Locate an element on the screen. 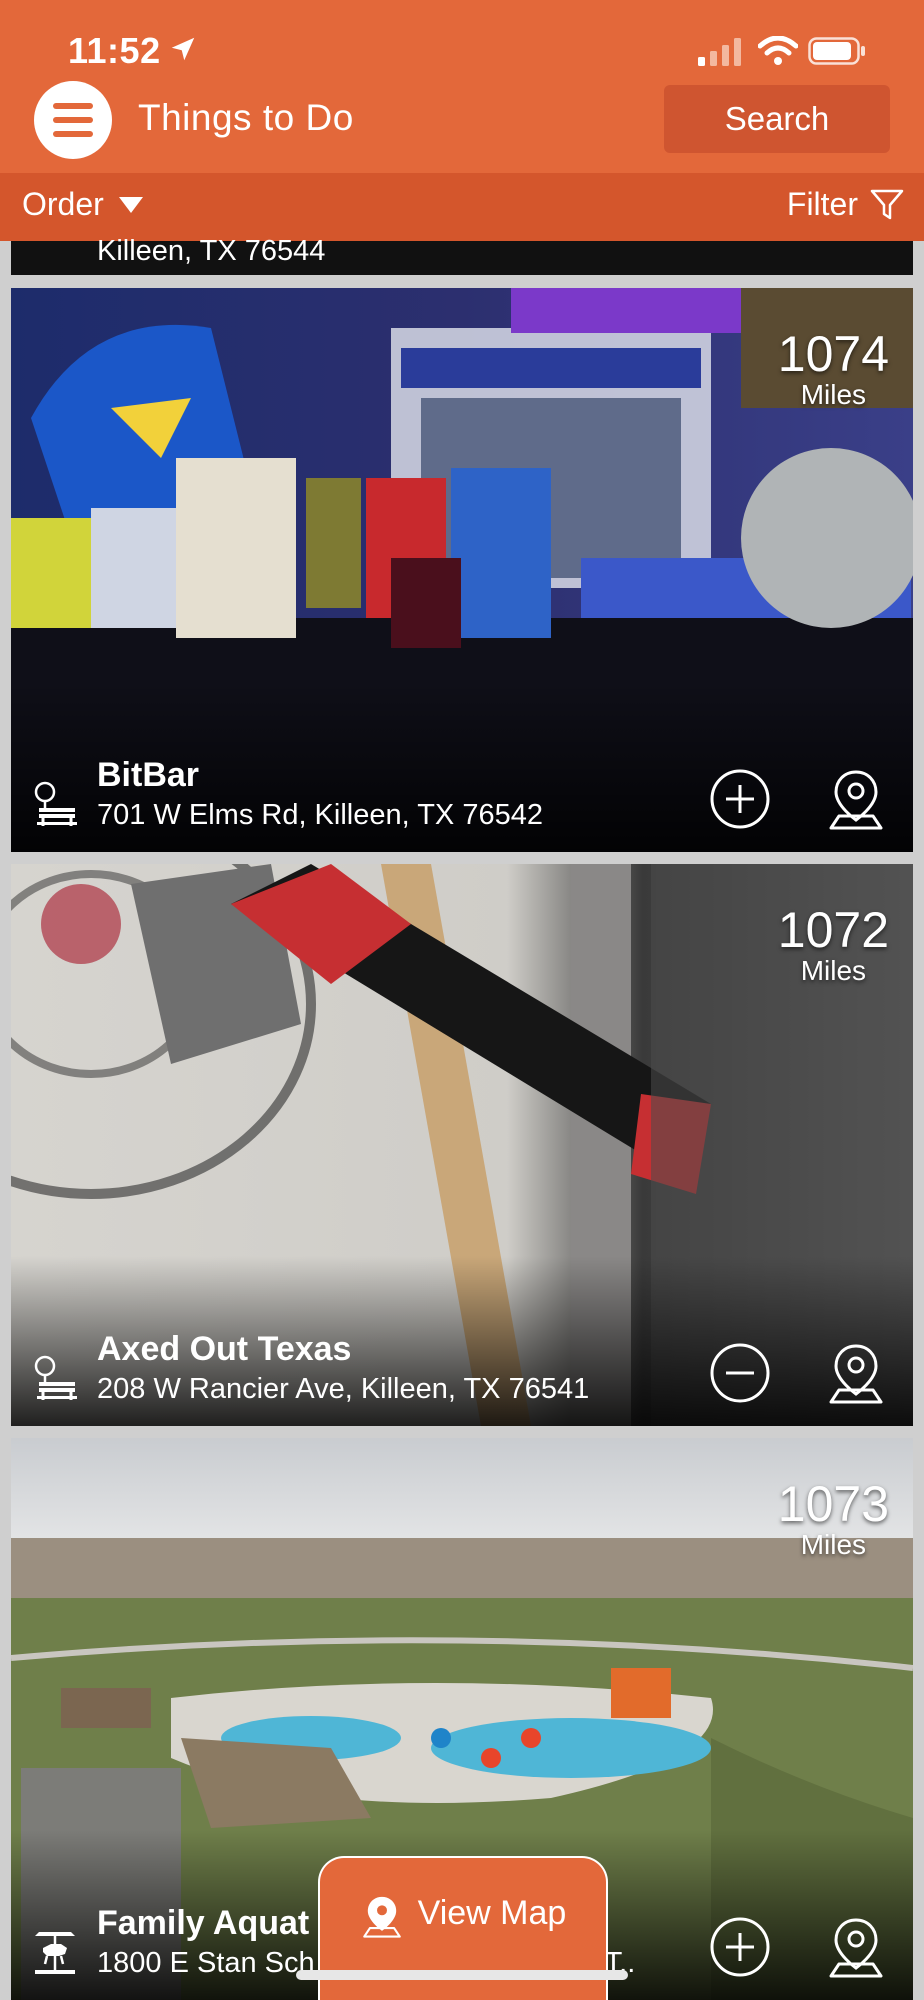  place-address: 701 W Elms Rd, Killeen, TX 76542 is located at coordinates (320, 815).